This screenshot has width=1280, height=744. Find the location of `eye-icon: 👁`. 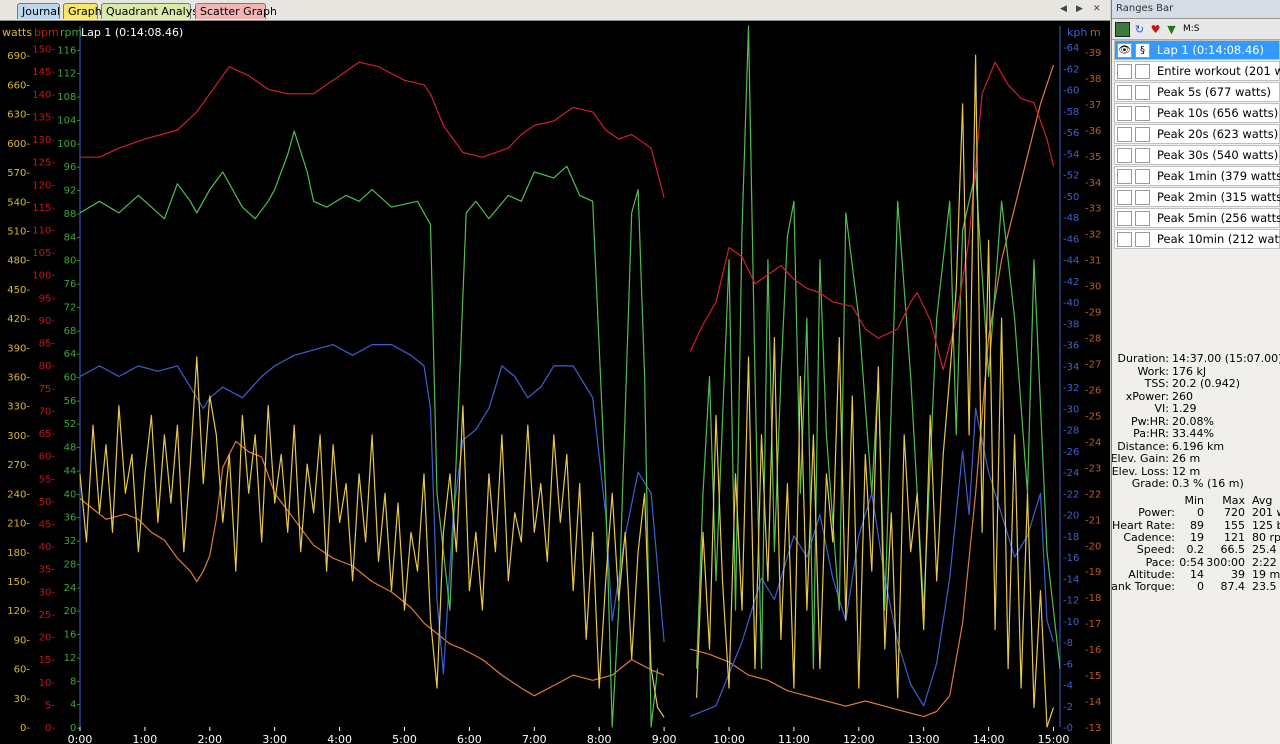

eye-icon: 👁 is located at coordinates (1124, 50).